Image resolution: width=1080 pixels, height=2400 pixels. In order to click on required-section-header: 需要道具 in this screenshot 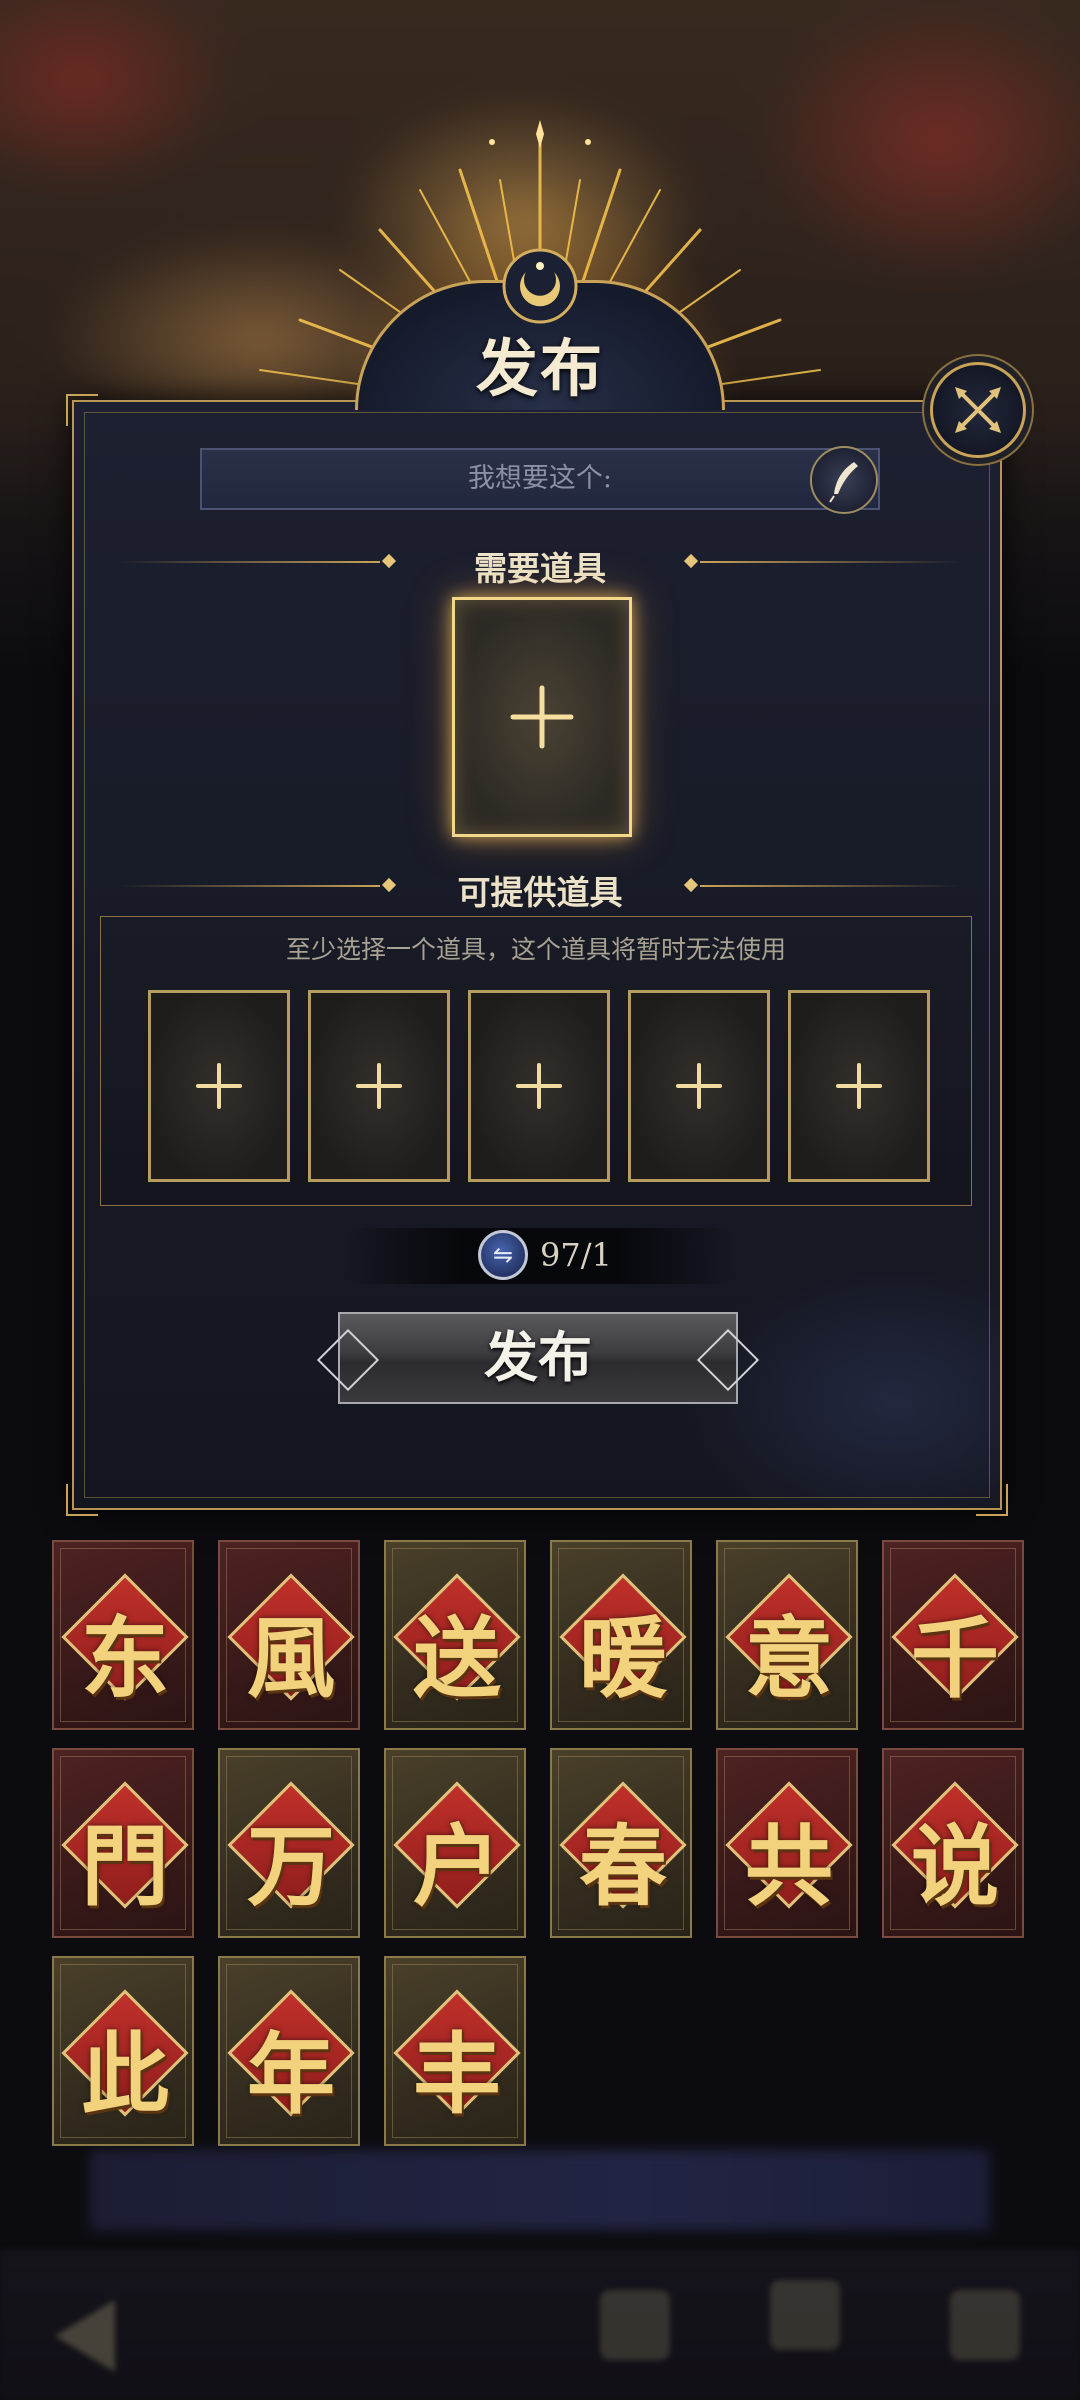, I will do `click(540, 565)`.